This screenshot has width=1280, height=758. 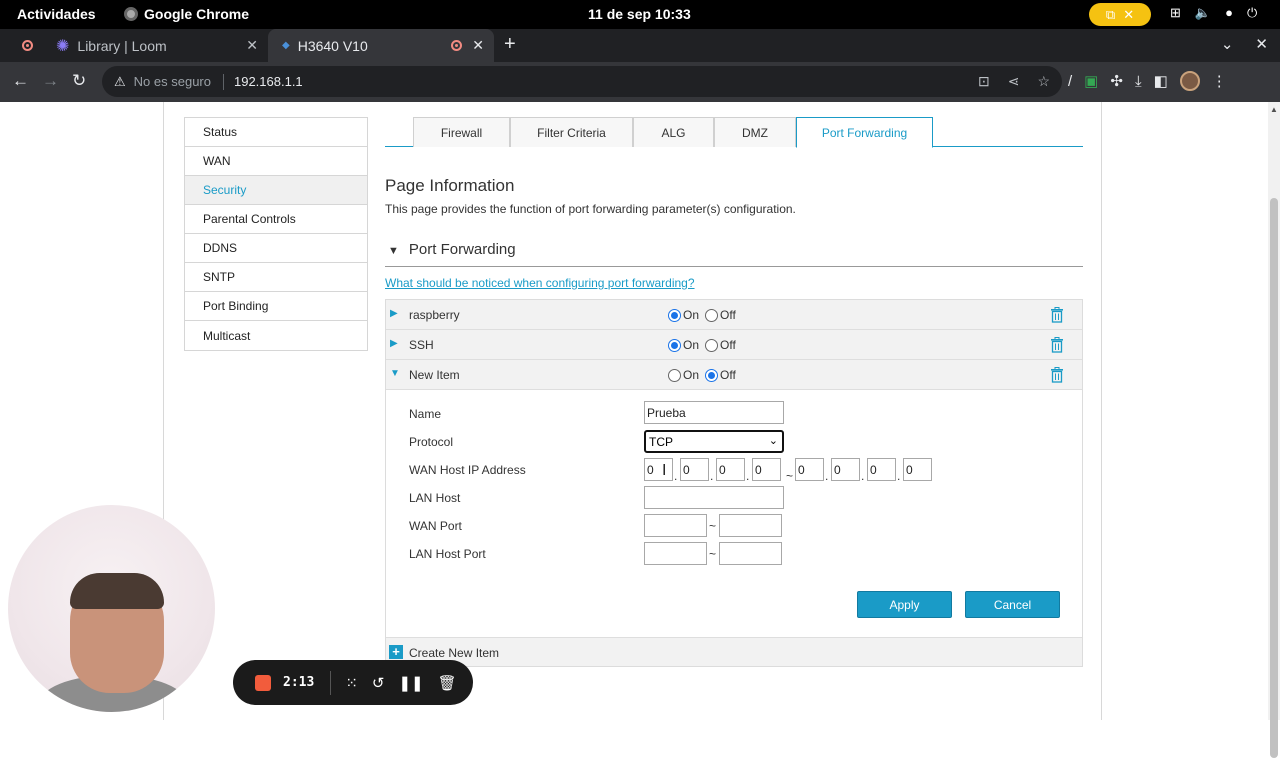 I want to click on section-heading: ▼ Port Forwarding, so click(x=734, y=254).